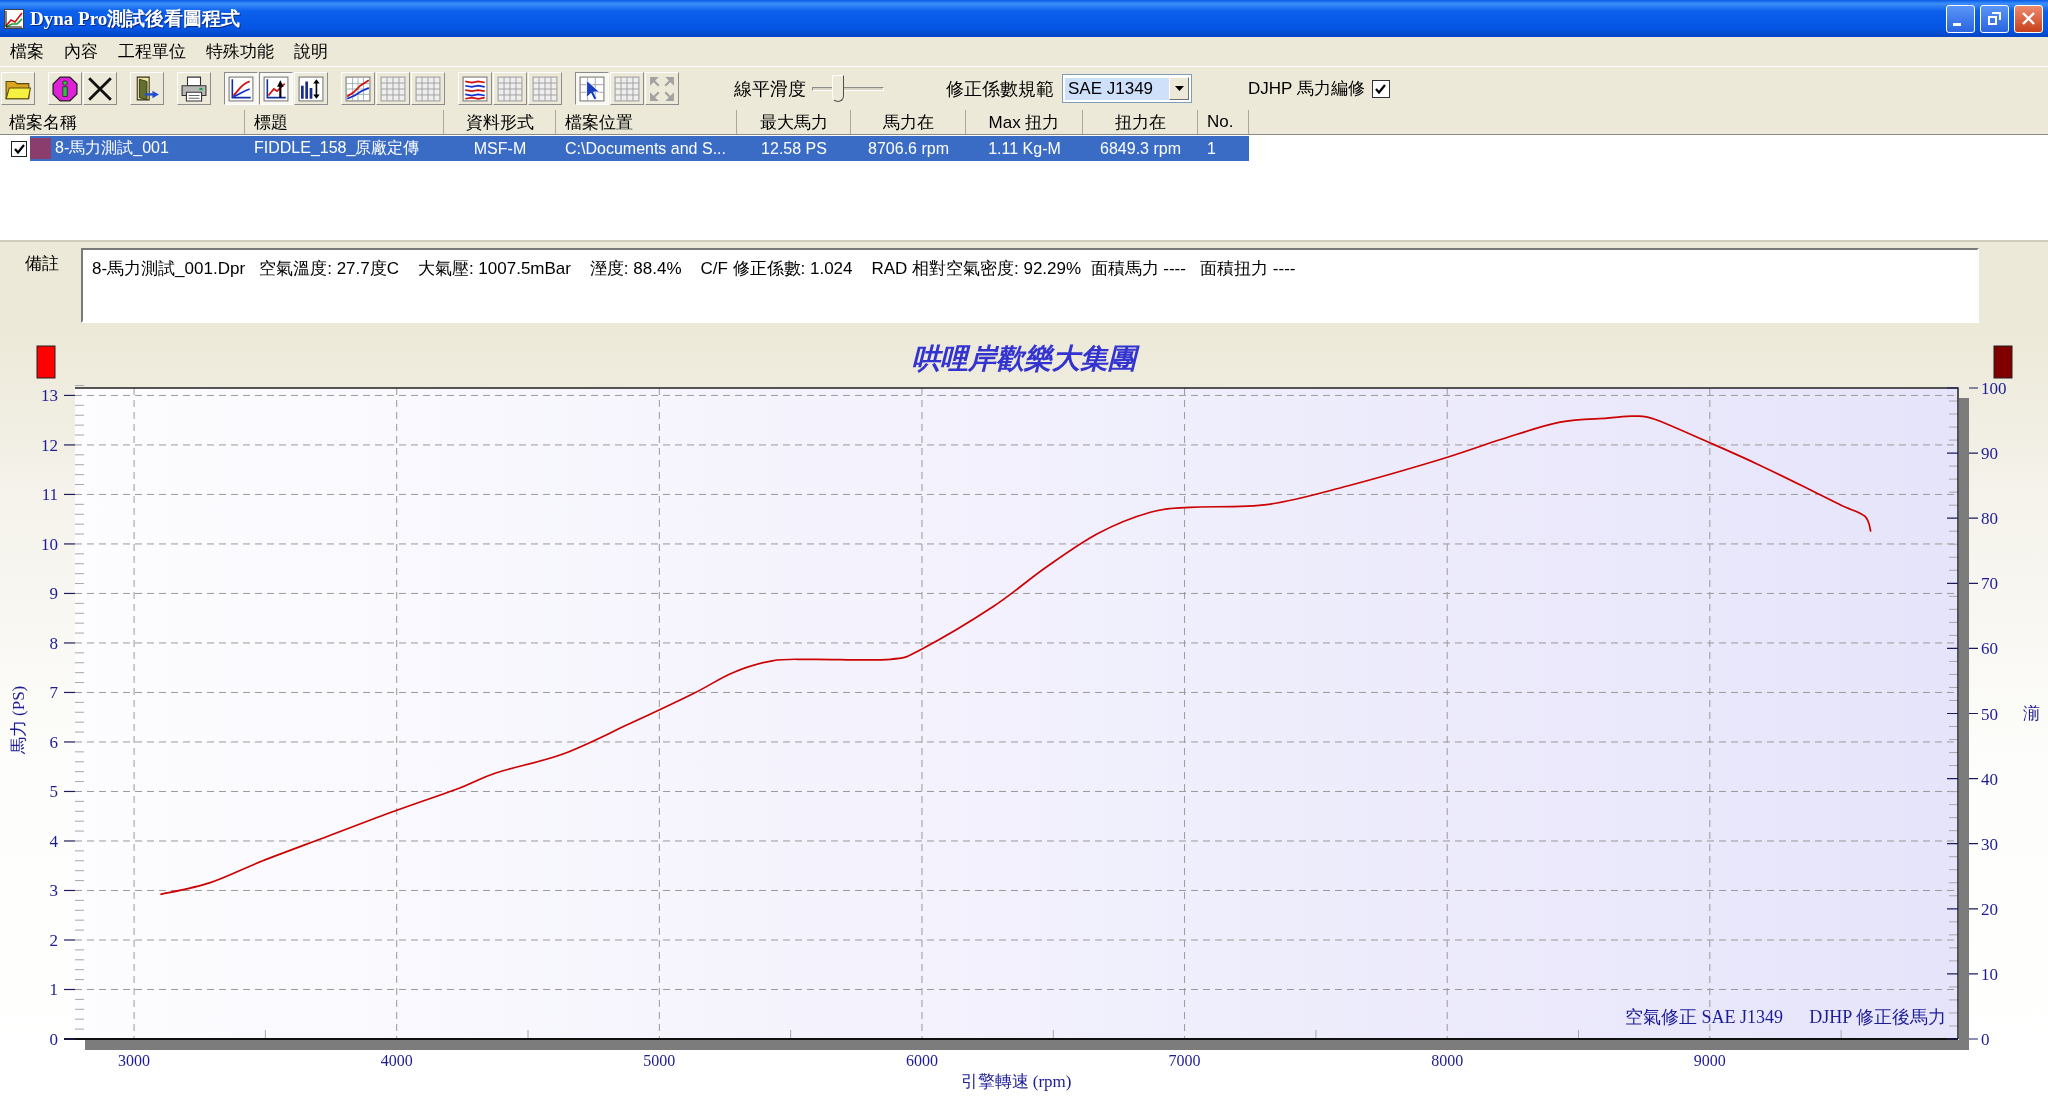 The width and height of the screenshot is (2048, 1112). I want to click on table-cell-text: 6849.3 rpm, so click(1140, 148).